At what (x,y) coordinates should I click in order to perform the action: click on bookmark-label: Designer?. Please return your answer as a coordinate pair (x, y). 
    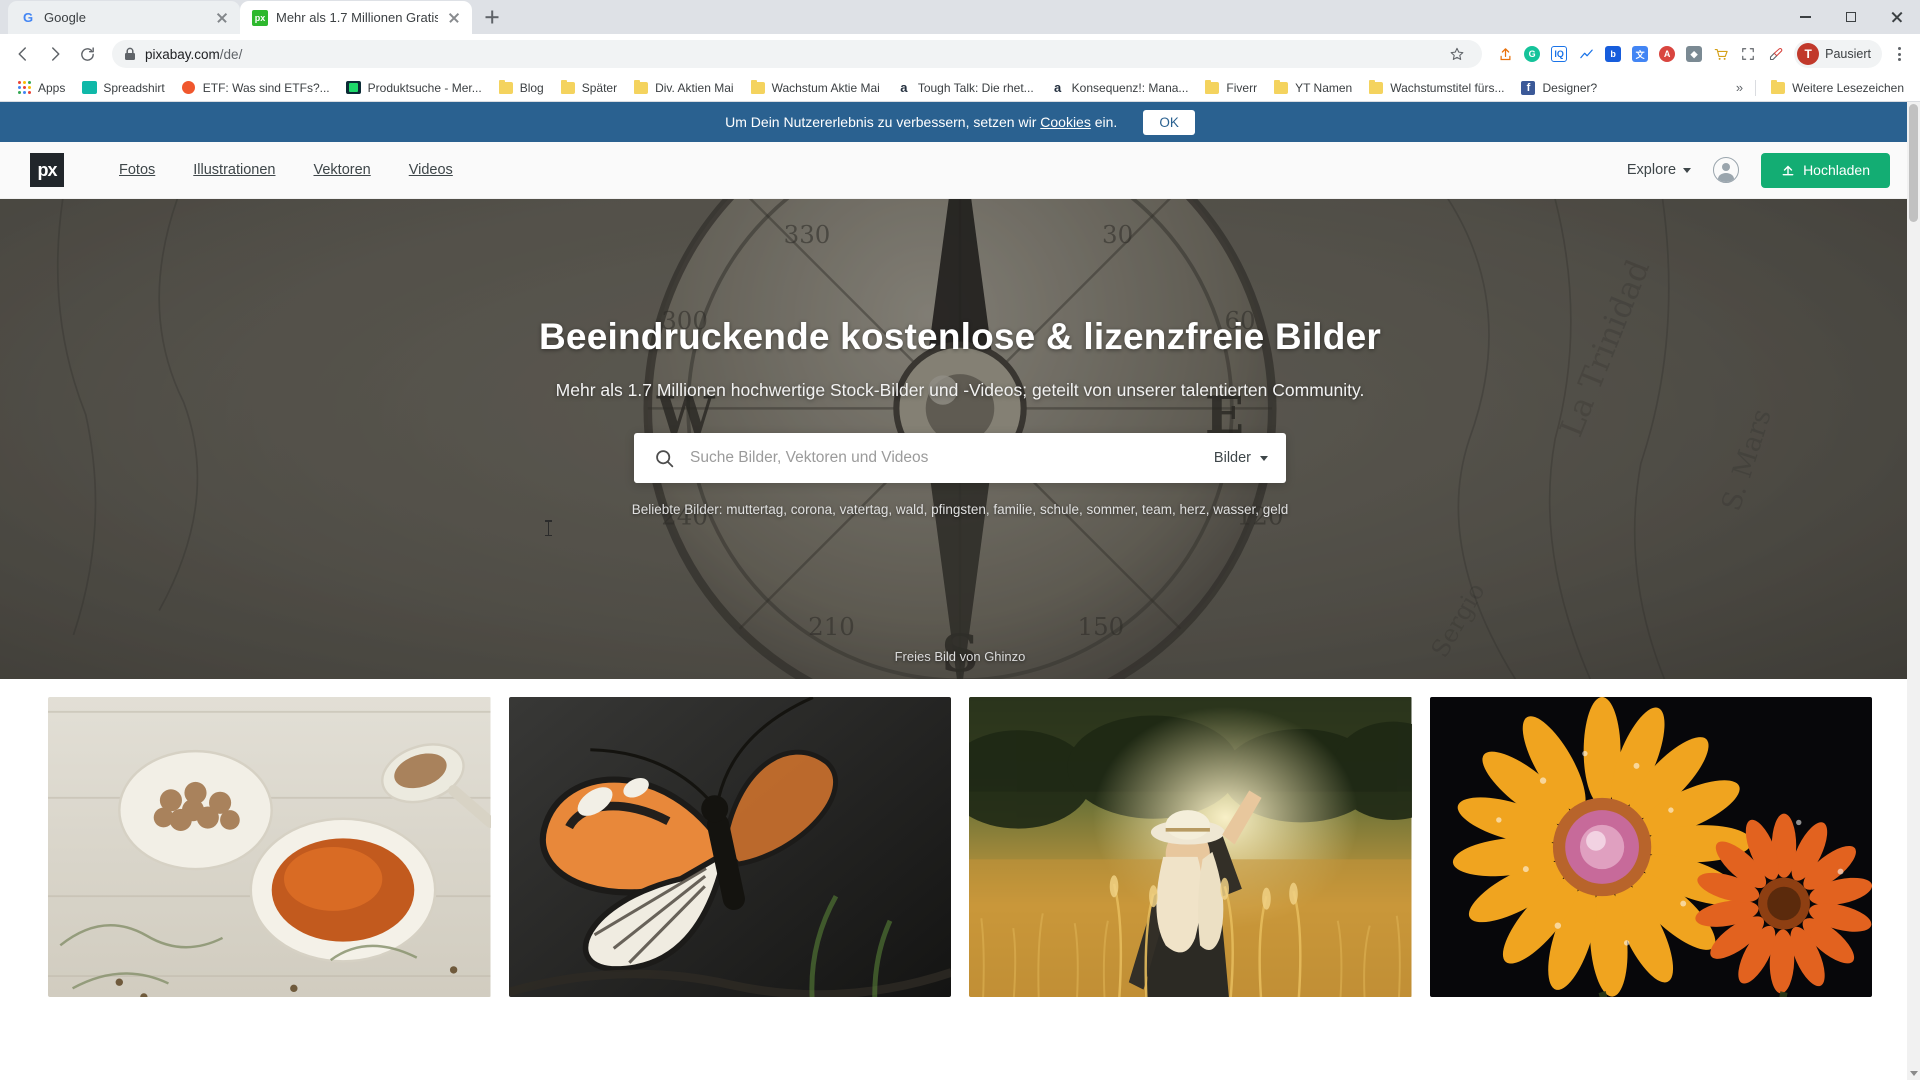
    Looking at the image, I should click on (1570, 87).